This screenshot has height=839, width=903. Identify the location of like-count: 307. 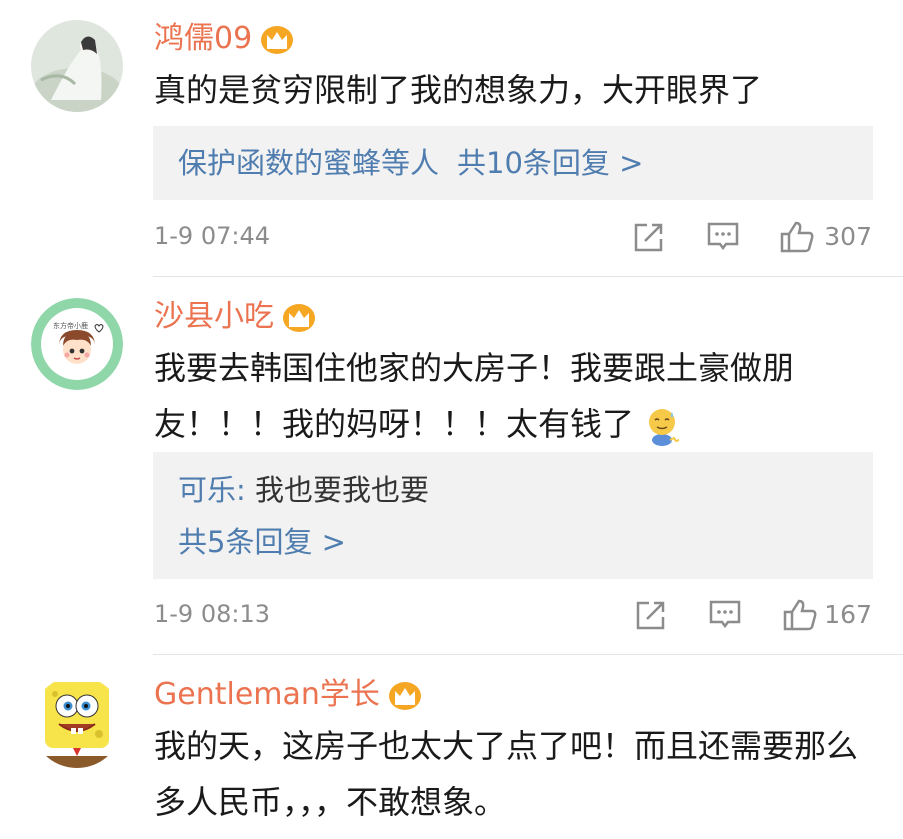
(848, 236).